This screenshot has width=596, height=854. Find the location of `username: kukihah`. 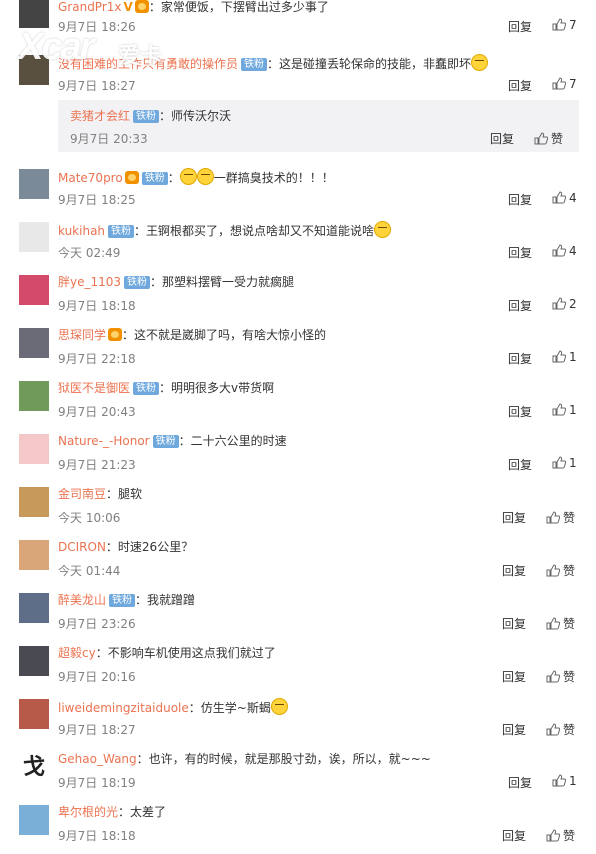

username: kukihah is located at coordinates (81, 231).